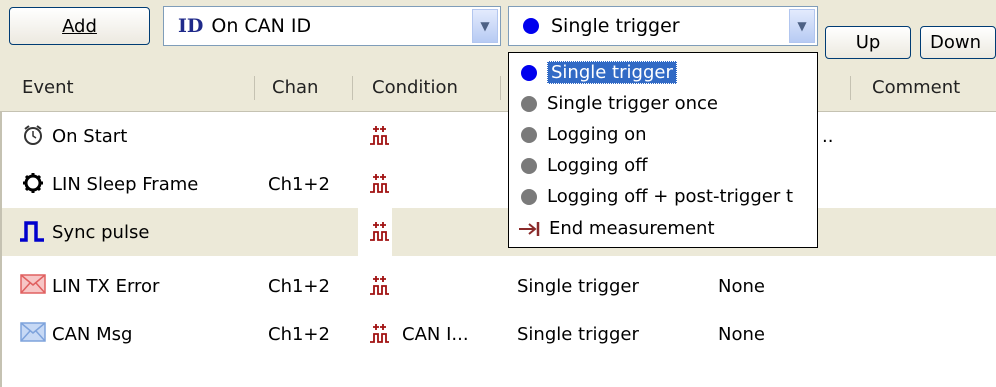 The height and width of the screenshot is (387, 996). I want to click on event-cell: LIN Sleep Frame, so click(125, 184).